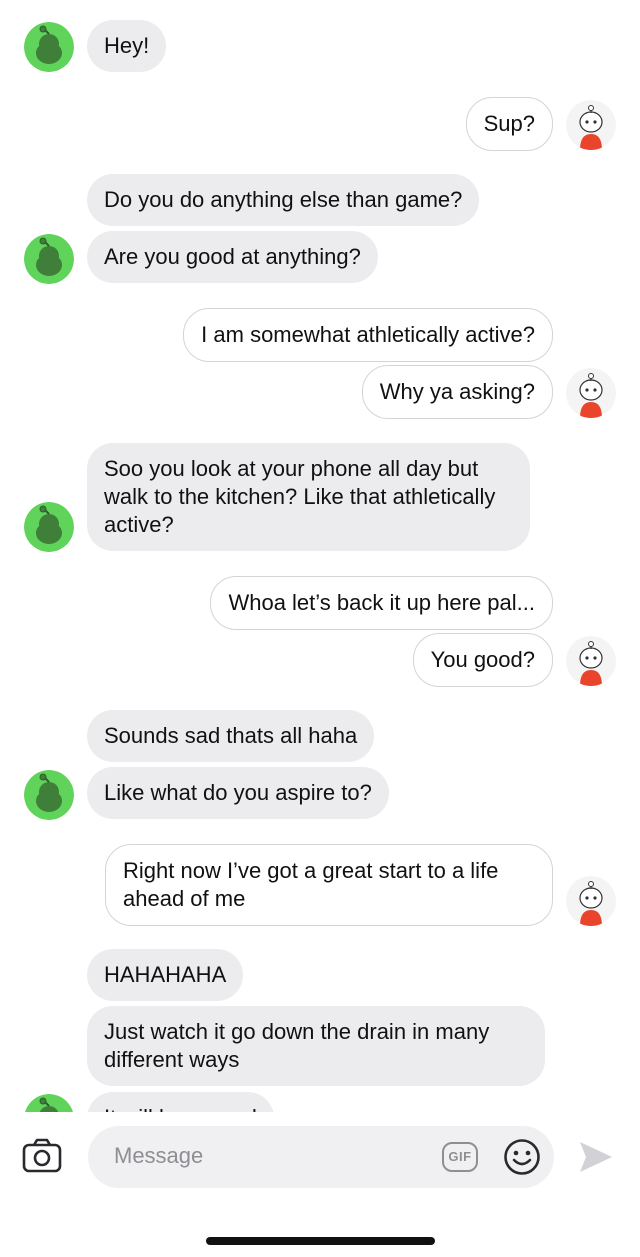 The width and height of the screenshot is (640, 1257). What do you see at coordinates (232, 257) in the screenshot?
I see `message-bubble-incoming: Are you good at anything?` at bounding box center [232, 257].